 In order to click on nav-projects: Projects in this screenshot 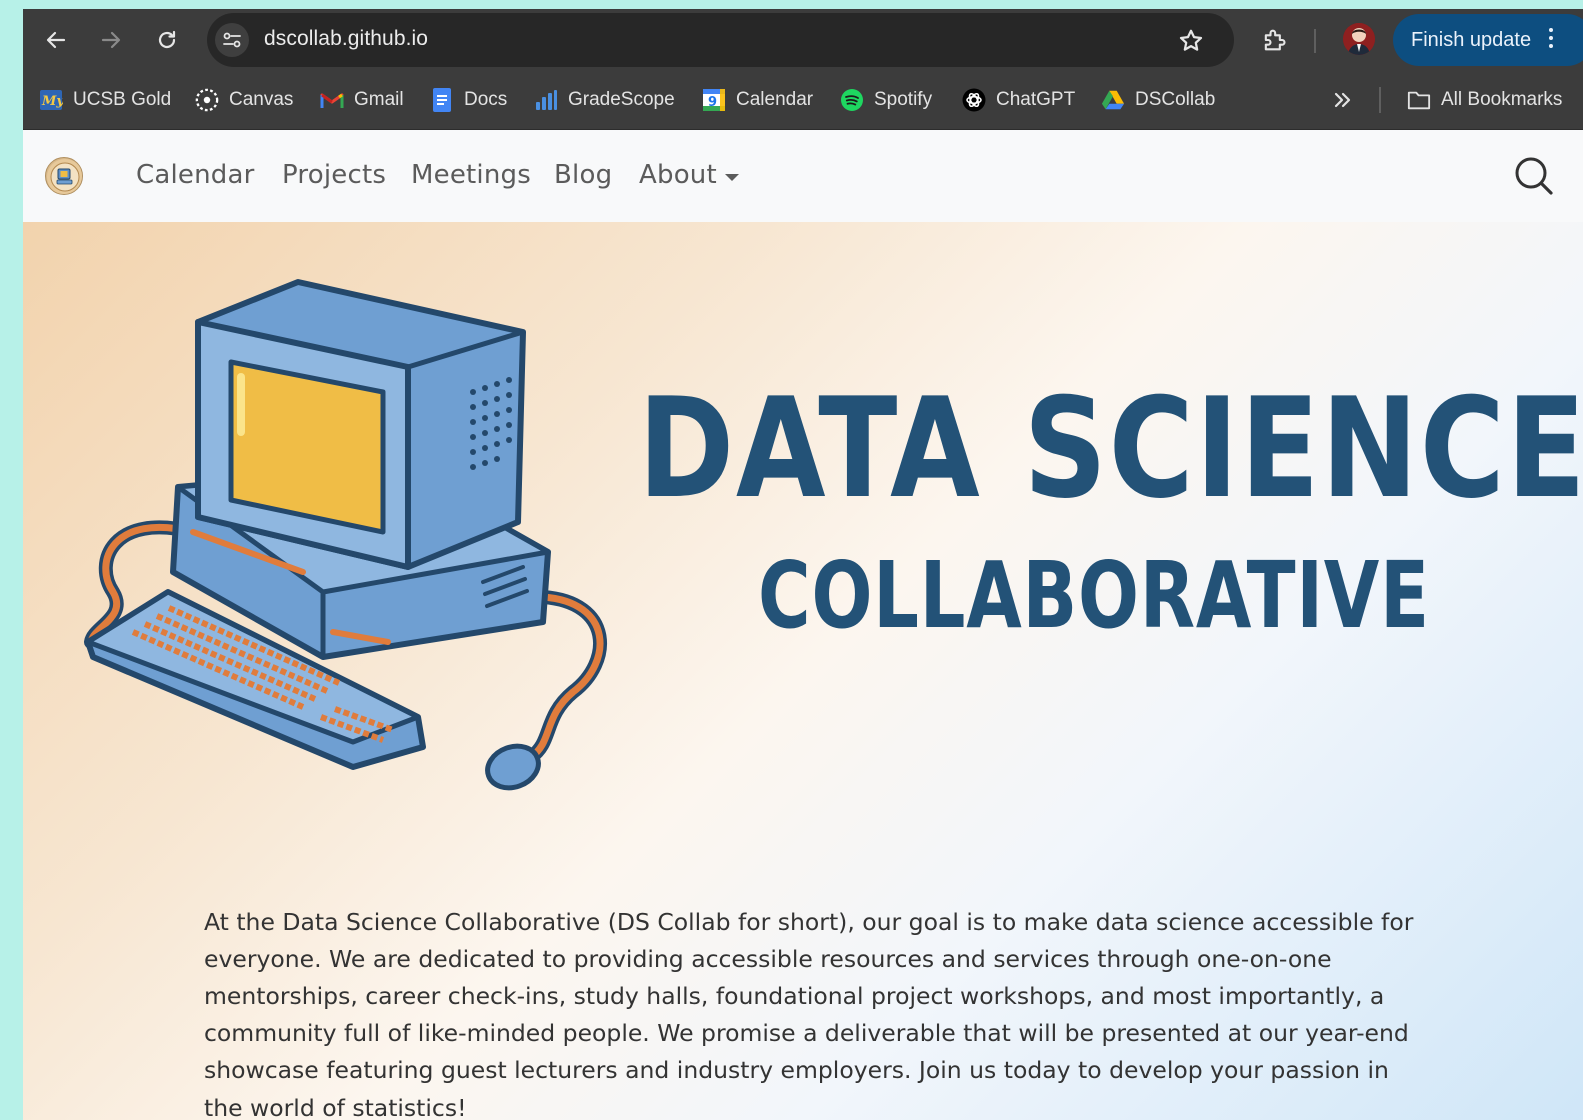, I will do `click(334, 175)`.